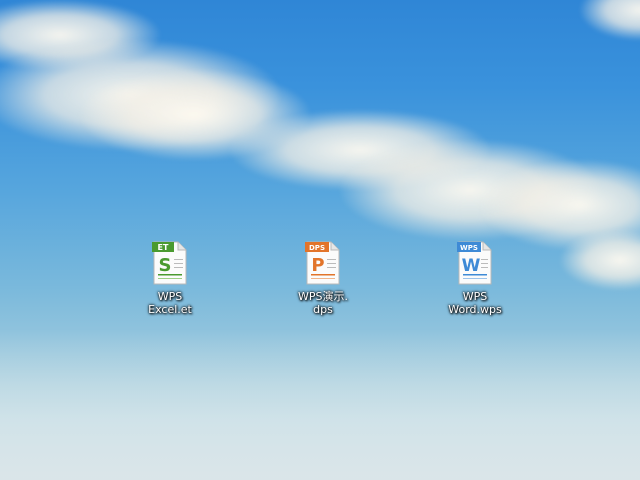 Image resolution: width=640 pixels, height=480 pixels. I want to click on wps-presentation-file-icon: DPS P, so click(323, 263).